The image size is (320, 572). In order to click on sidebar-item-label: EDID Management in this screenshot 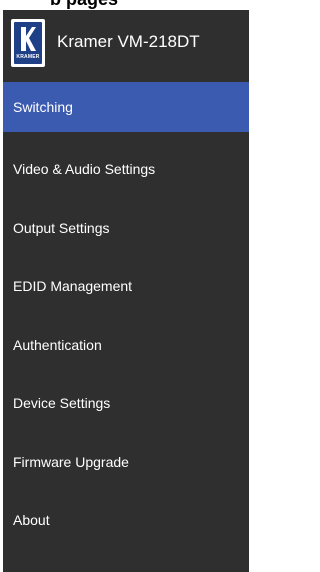, I will do `click(73, 286)`.